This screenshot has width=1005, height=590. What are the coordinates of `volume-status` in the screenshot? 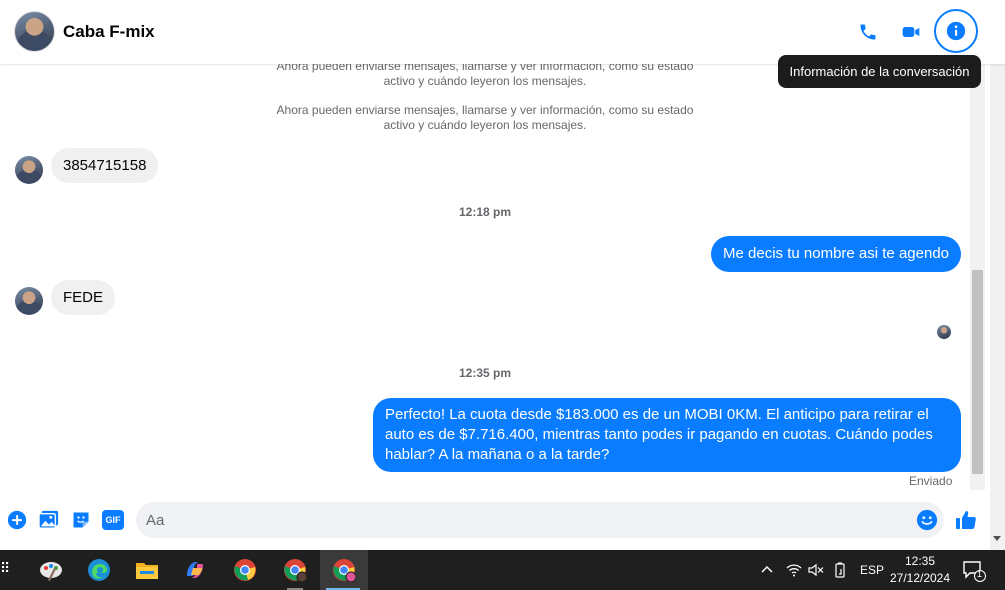 It's located at (816, 570).